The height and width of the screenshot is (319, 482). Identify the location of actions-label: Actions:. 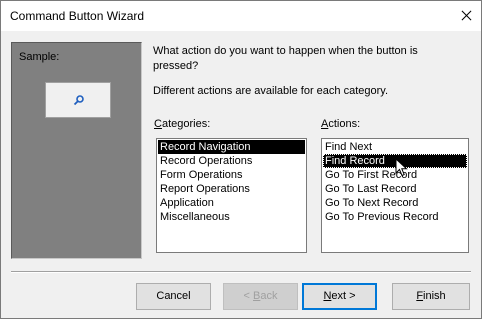
(340, 124).